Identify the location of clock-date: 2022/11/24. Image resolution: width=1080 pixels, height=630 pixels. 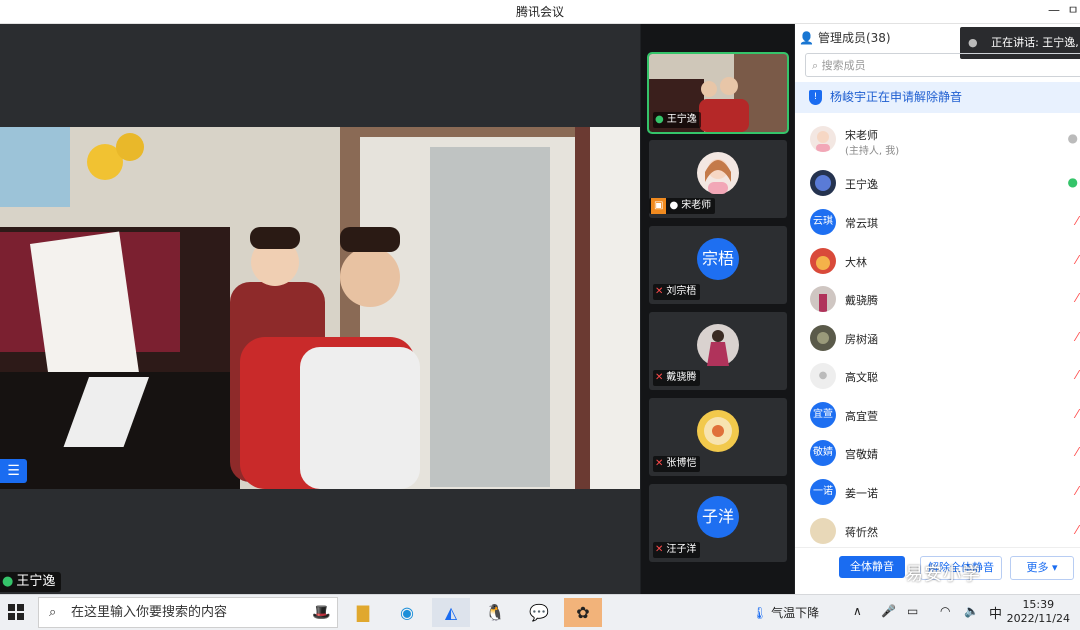
(1038, 618).